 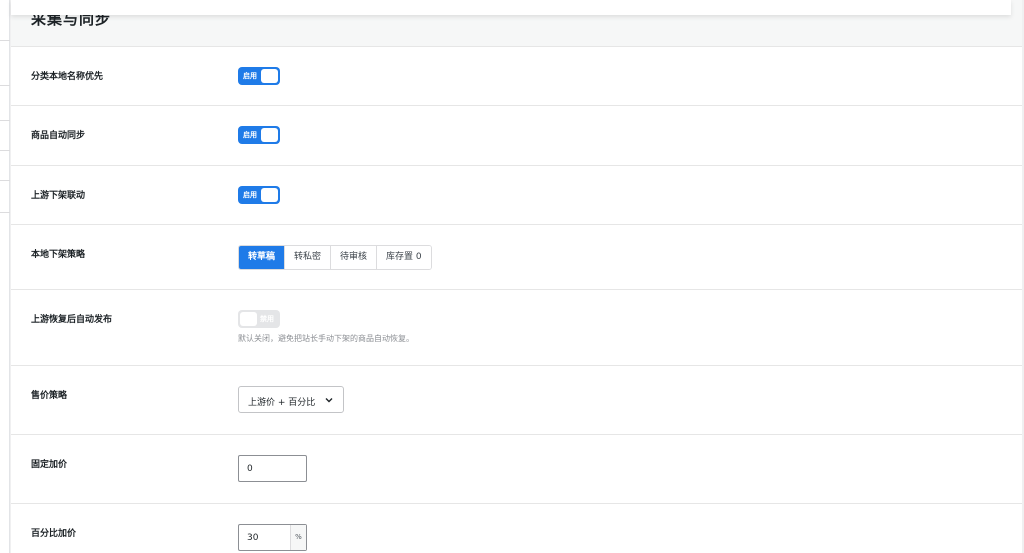 I want to click on setting-row-upstream-delist: 上游下架联动 启用, so click(x=516, y=195).